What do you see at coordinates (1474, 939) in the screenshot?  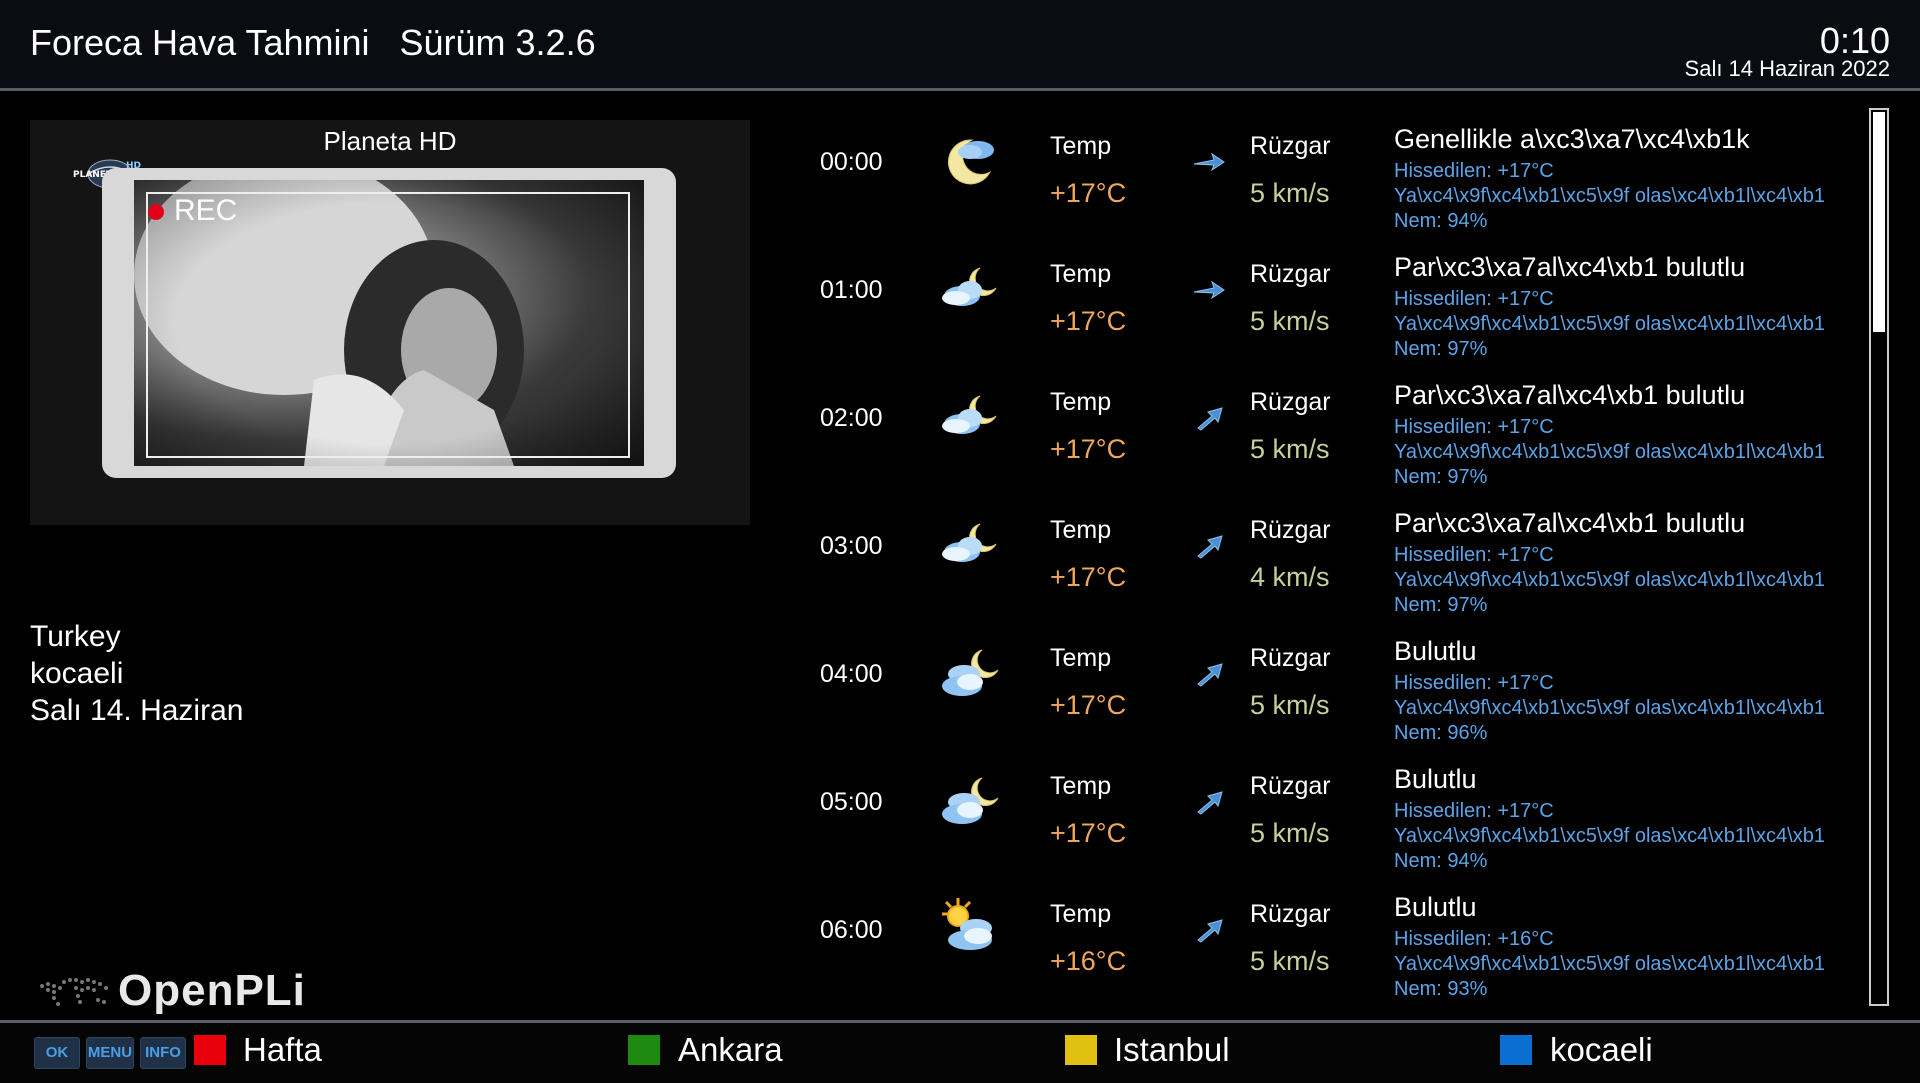 I see `feels-like: Hissedilen: +16°C` at bounding box center [1474, 939].